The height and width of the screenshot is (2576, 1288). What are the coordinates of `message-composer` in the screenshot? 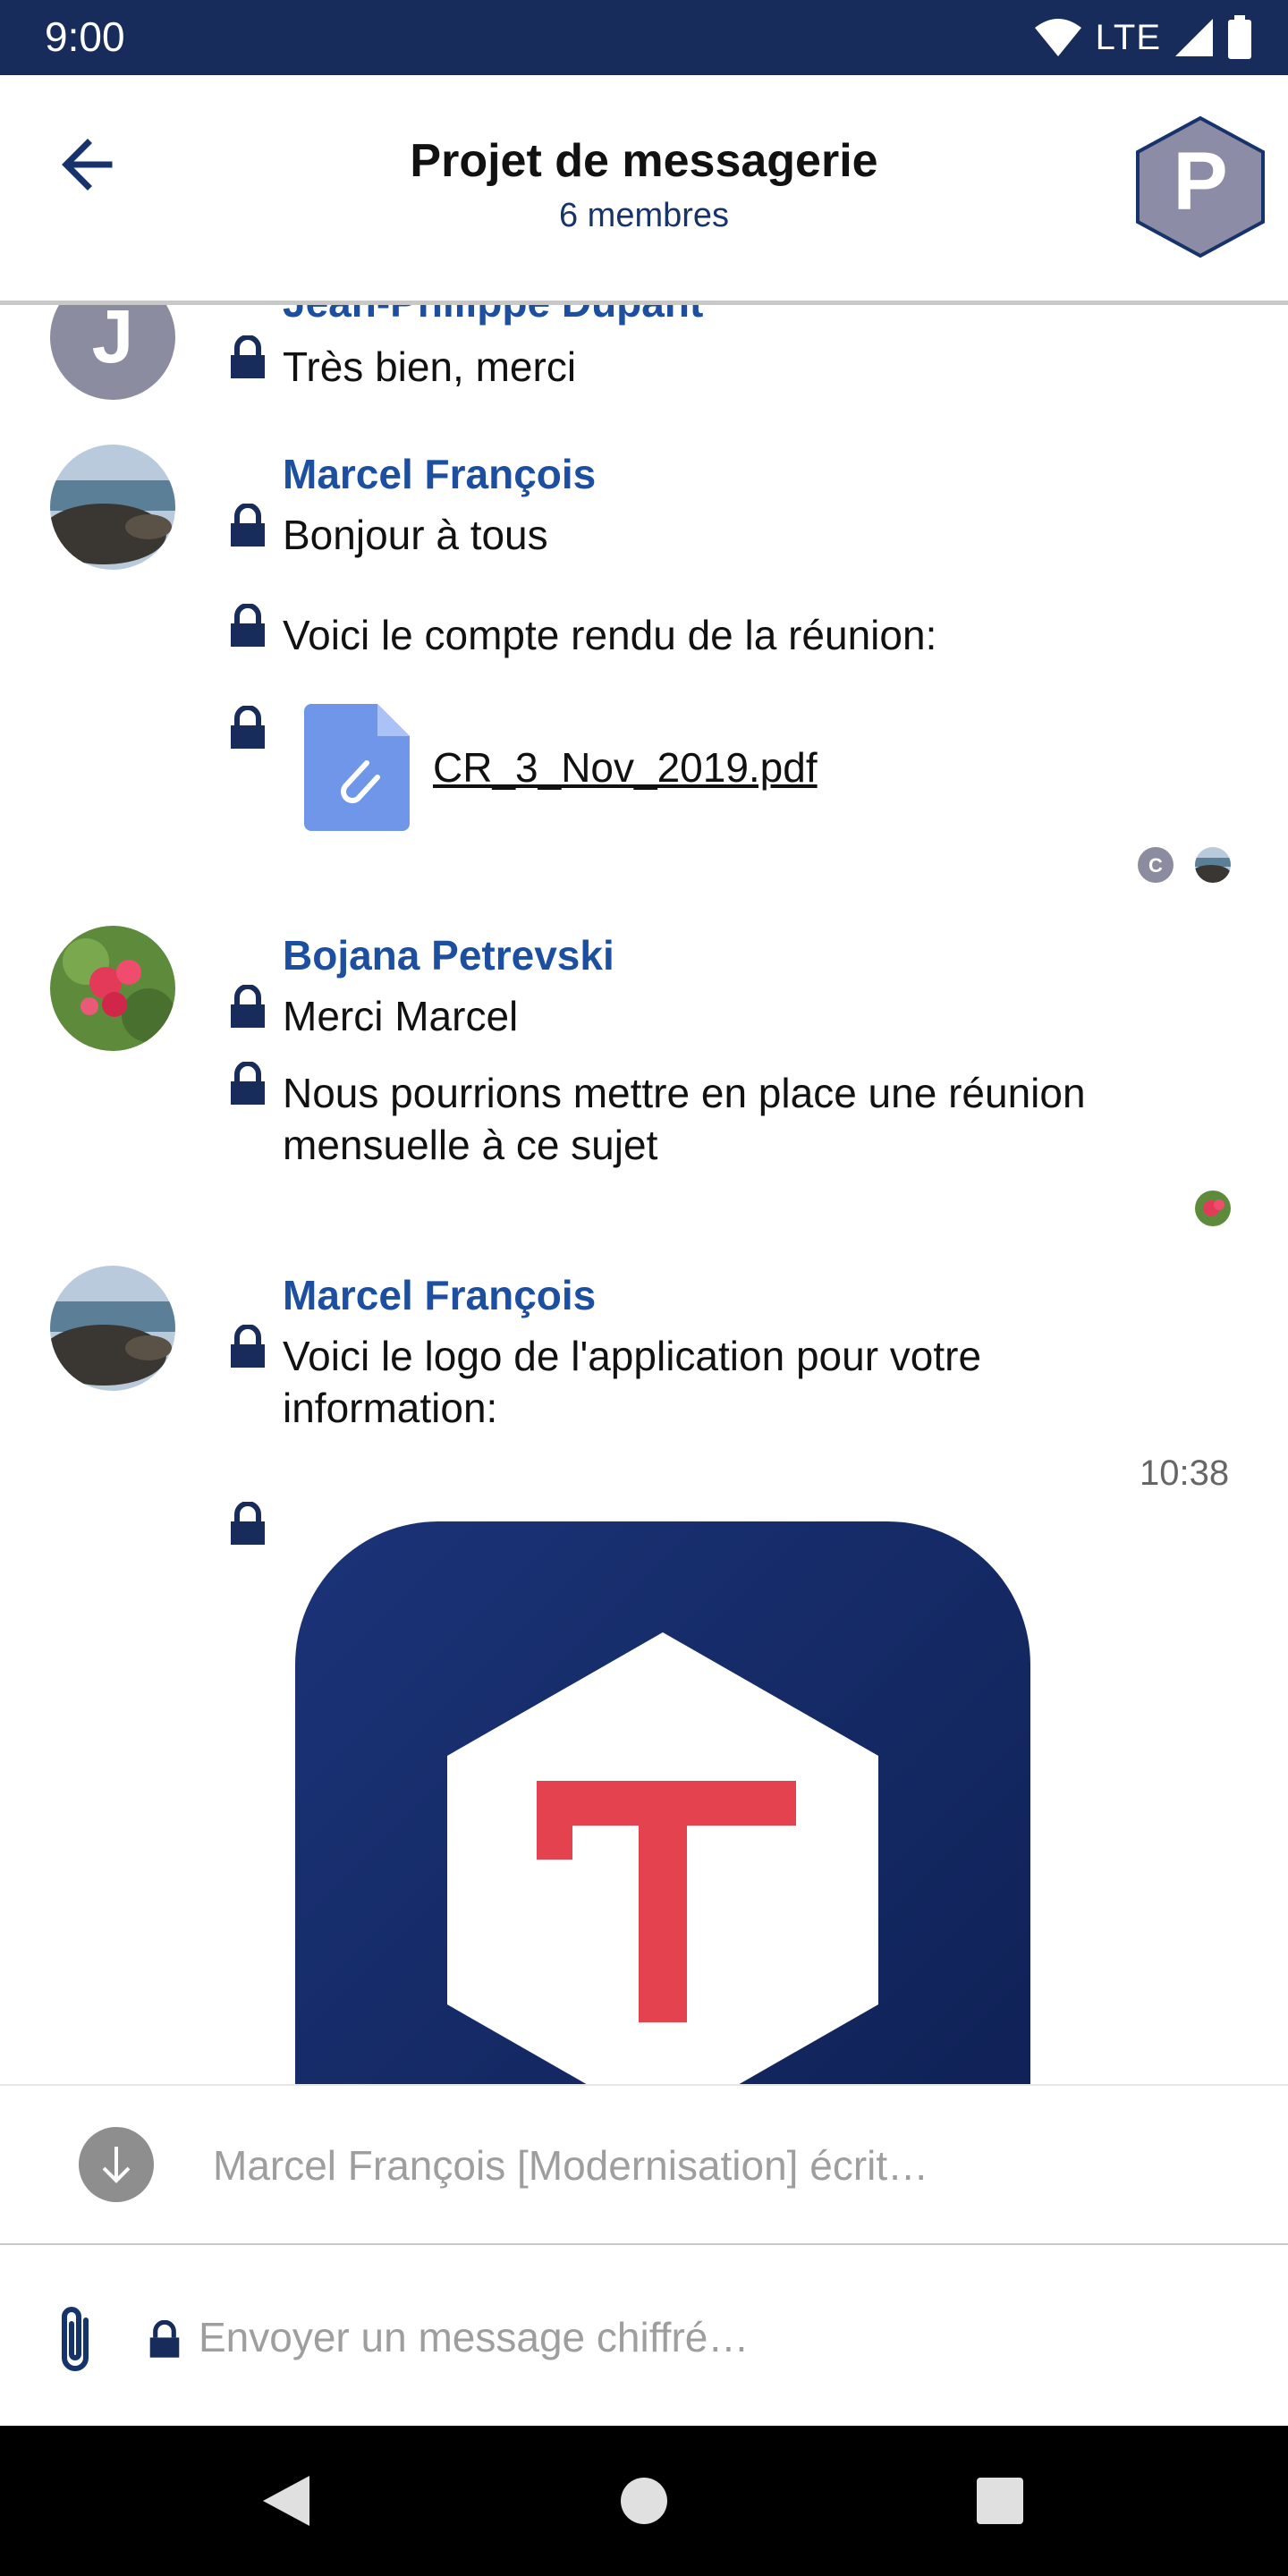 It's located at (644, 2335).